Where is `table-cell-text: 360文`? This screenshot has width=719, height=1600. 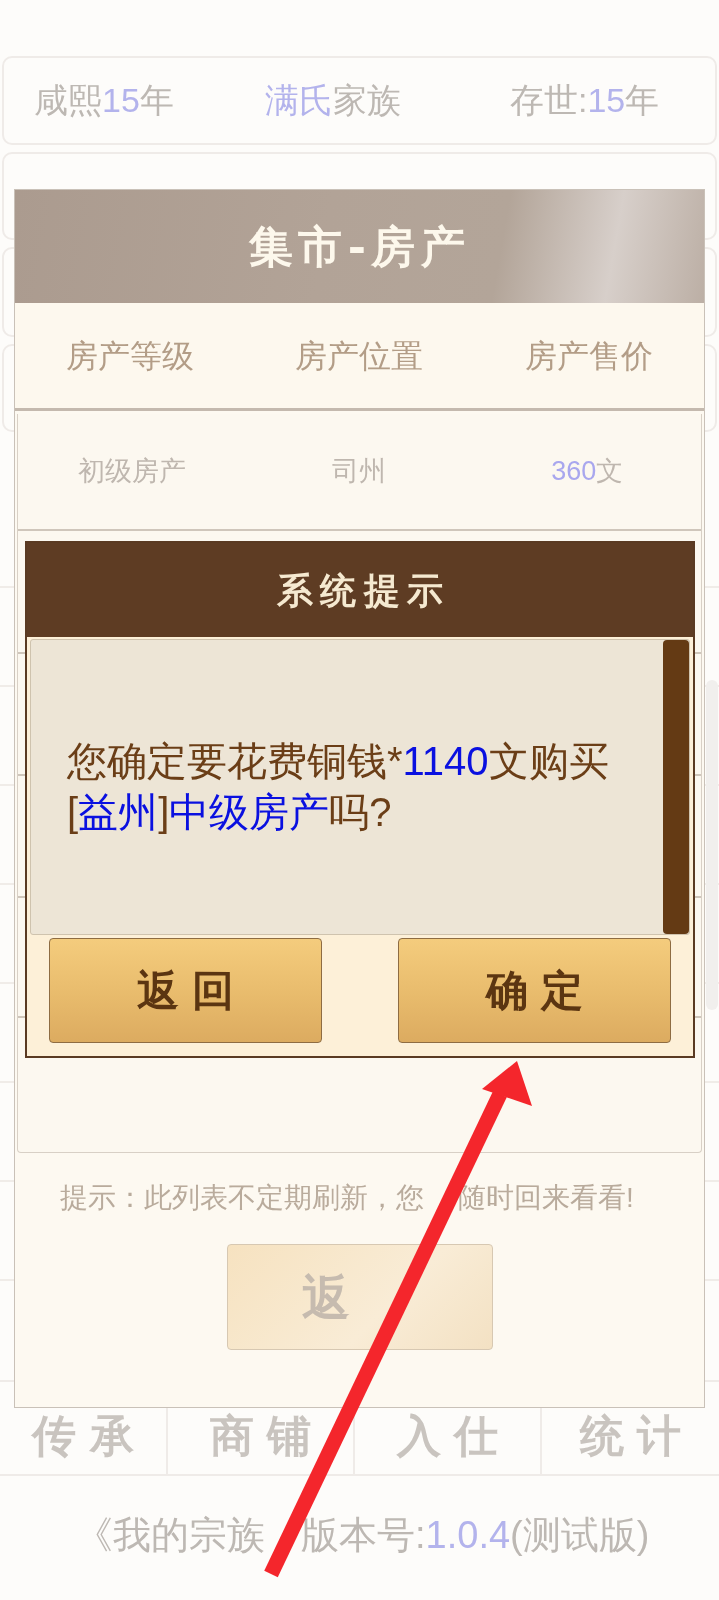 table-cell-text: 360文 is located at coordinates (587, 472).